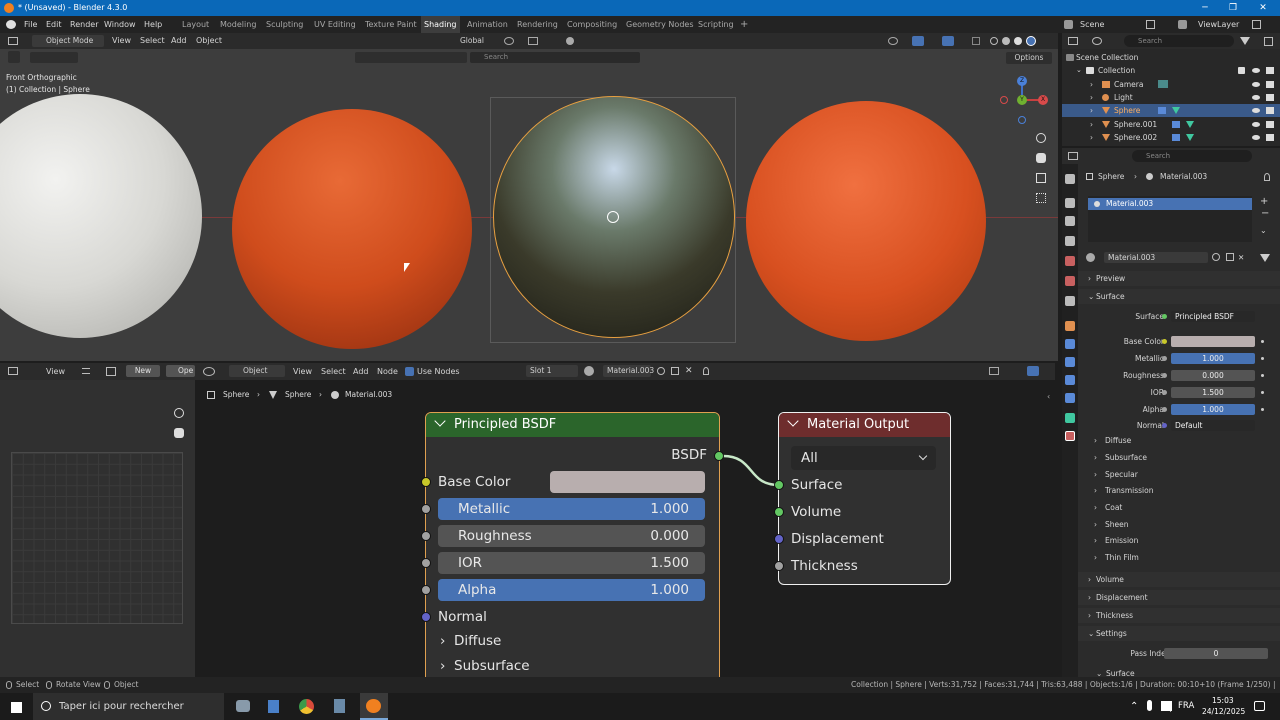  What do you see at coordinates (1179, 615) in the screenshot?
I see `thickness-panel-header: › Thickness` at bounding box center [1179, 615].